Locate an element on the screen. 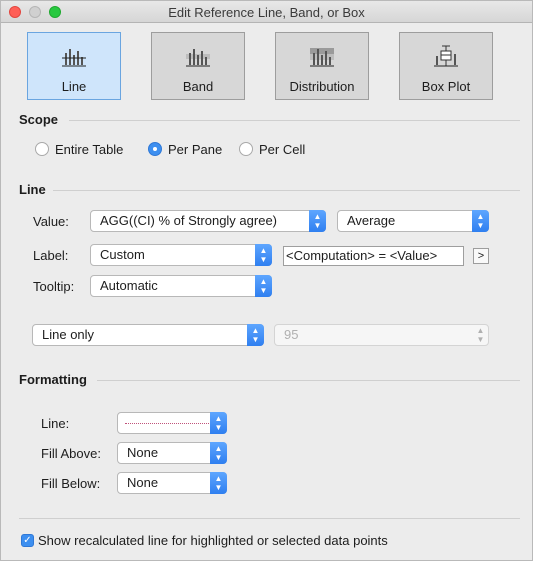 The width and height of the screenshot is (535, 563). scope-heading: Scope is located at coordinates (39, 119).